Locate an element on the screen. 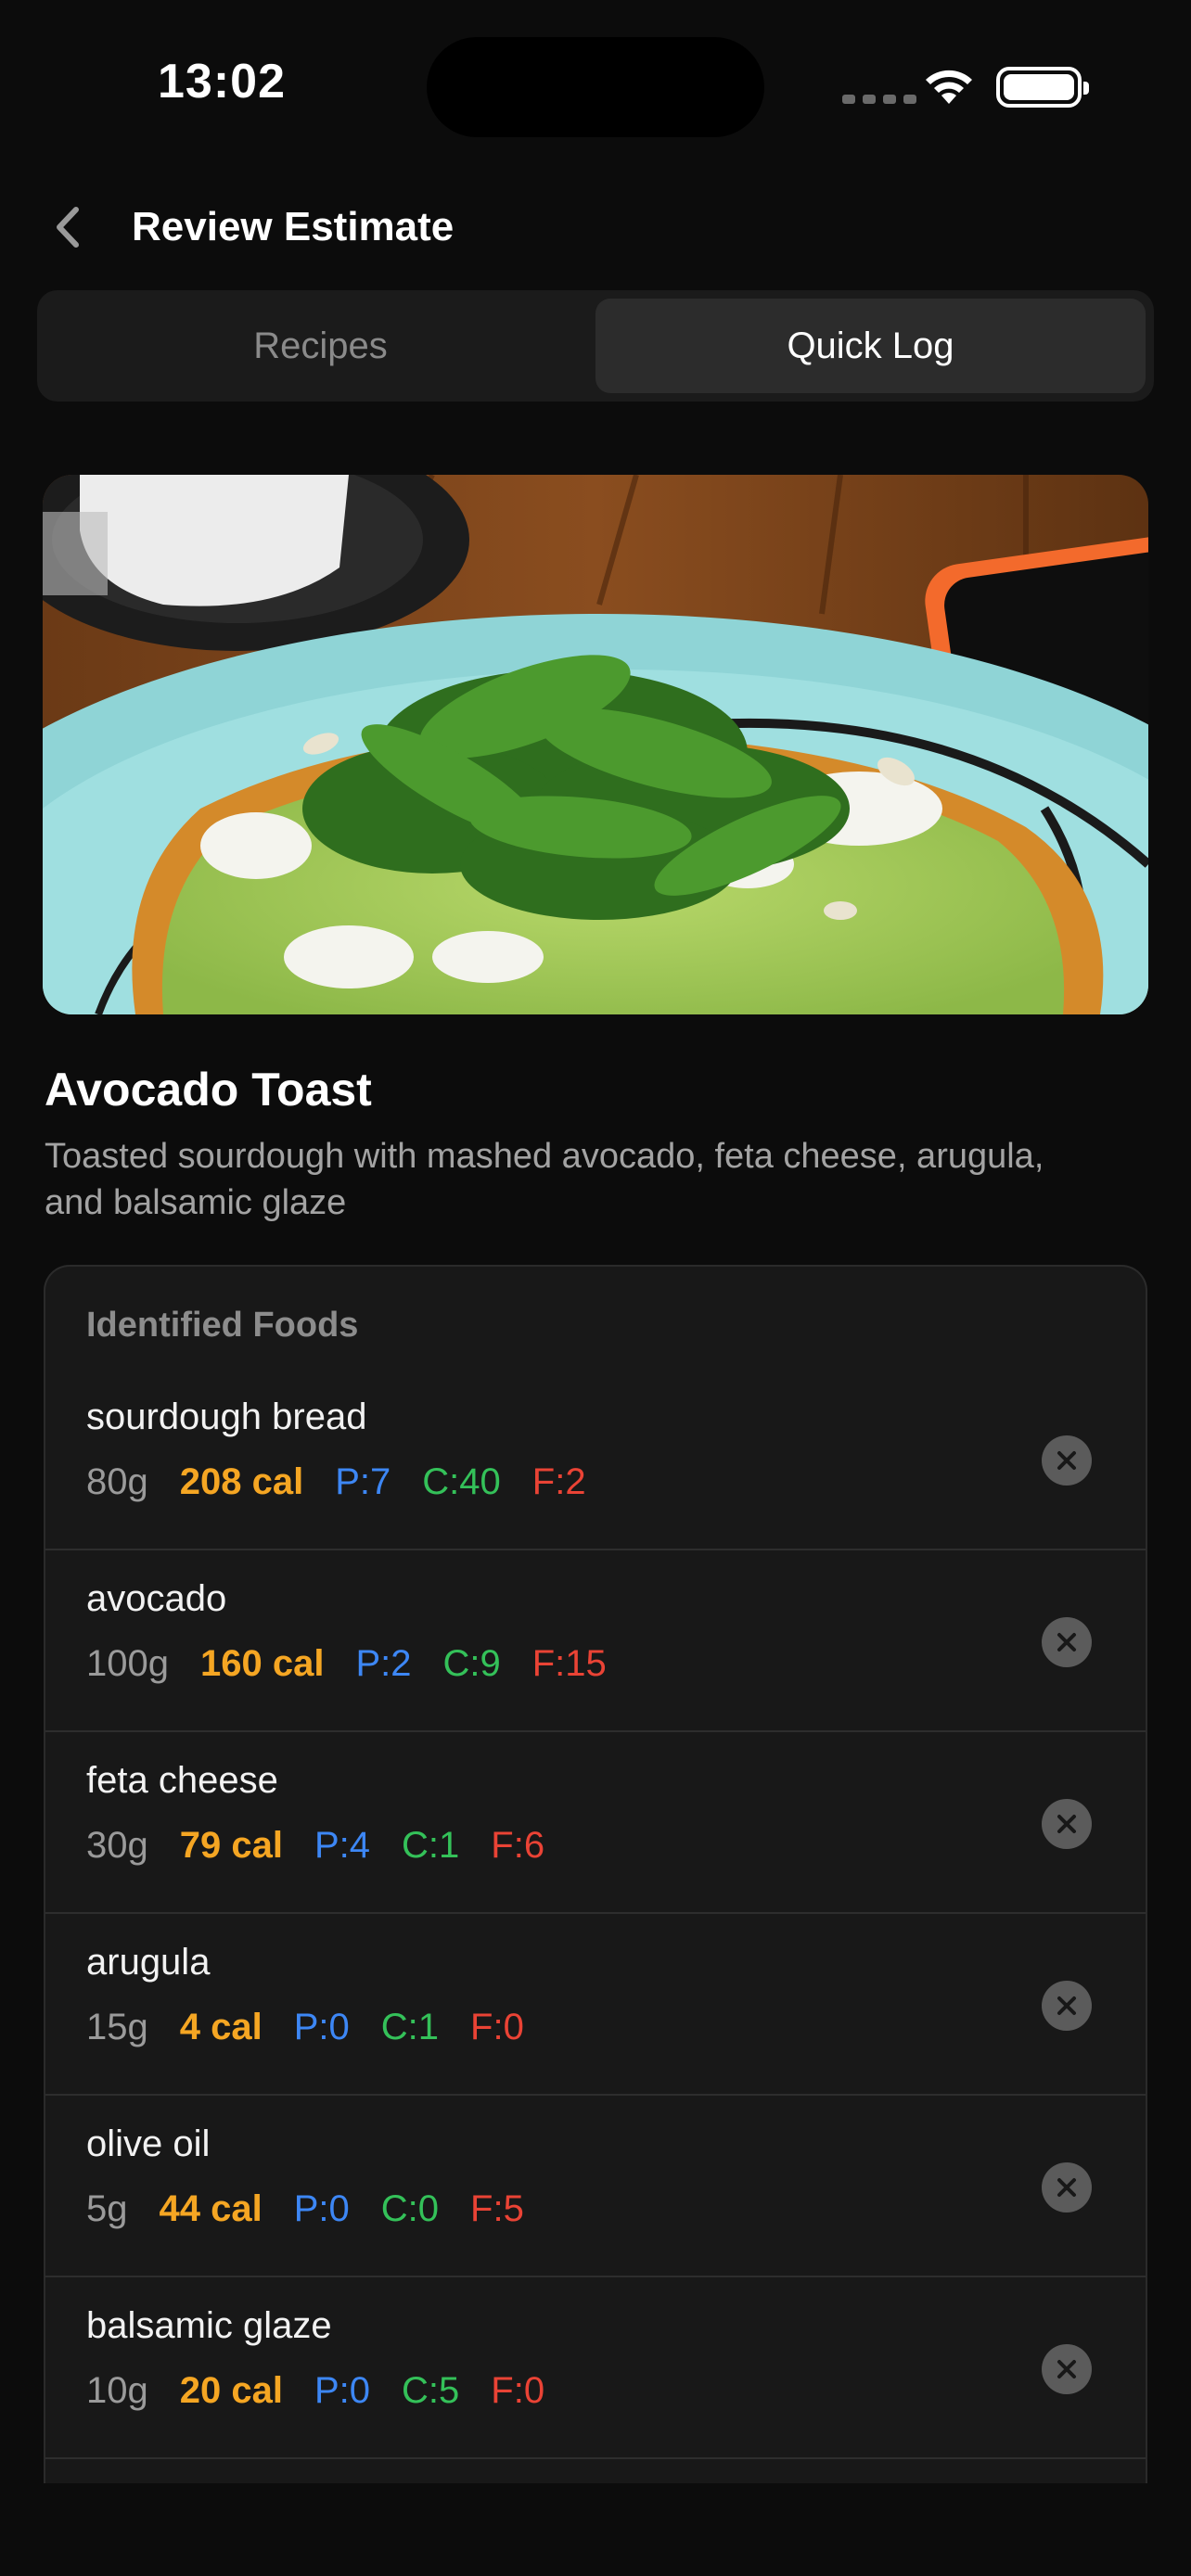  wifi-icon is located at coordinates (949, 87).